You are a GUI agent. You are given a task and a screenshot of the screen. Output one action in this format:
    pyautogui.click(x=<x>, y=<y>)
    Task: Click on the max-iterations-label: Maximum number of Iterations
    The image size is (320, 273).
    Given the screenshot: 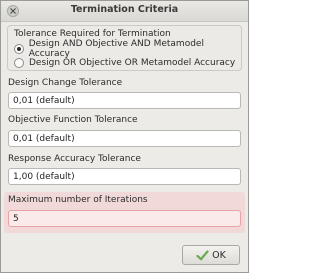 What is the action you would take?
    pyautogui.click(x=78, y=200)
    